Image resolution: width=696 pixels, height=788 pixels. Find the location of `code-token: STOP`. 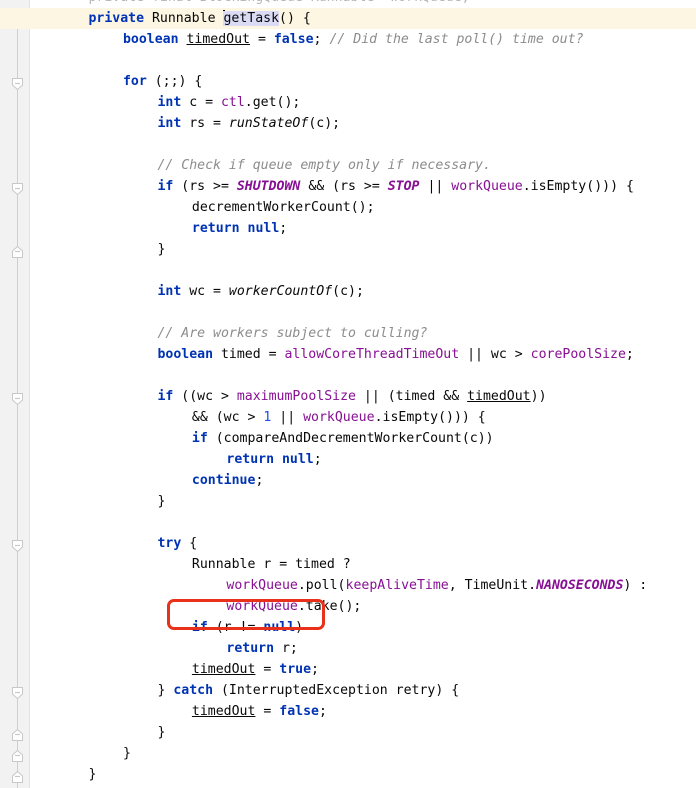

code-token: STOP is located at coordinates (403, 186).